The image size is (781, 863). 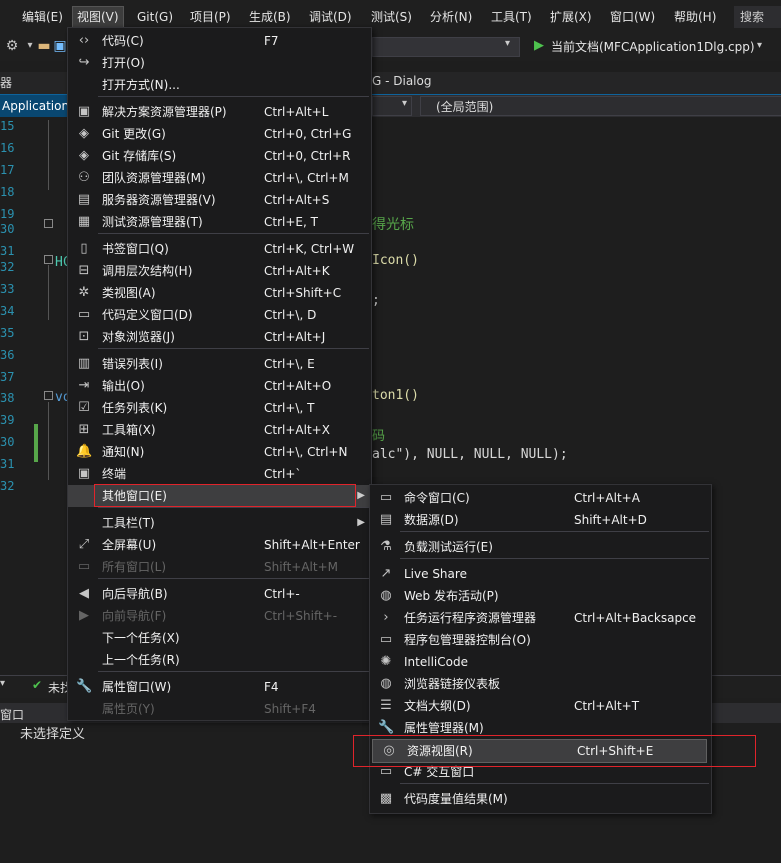 I want to click on menu-10: 窗口(W), so click(x=632, y=17).